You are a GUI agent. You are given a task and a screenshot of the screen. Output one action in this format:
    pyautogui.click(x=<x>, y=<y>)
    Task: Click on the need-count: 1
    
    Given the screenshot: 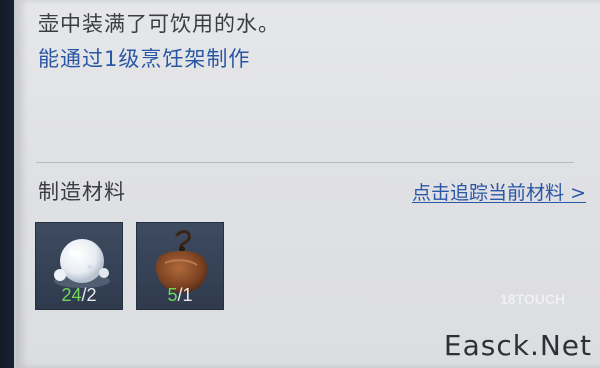 What is the action you would take?
    pyautogui.click(x=187, y=295)
    